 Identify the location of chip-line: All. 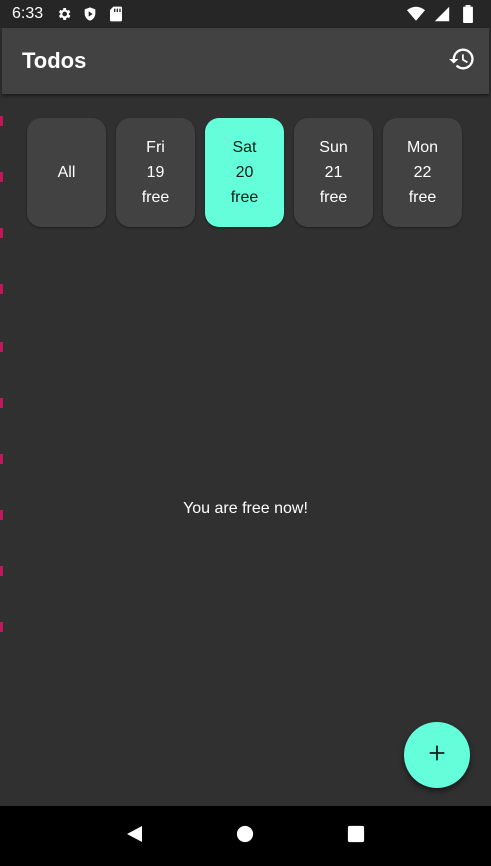
(66, 172).